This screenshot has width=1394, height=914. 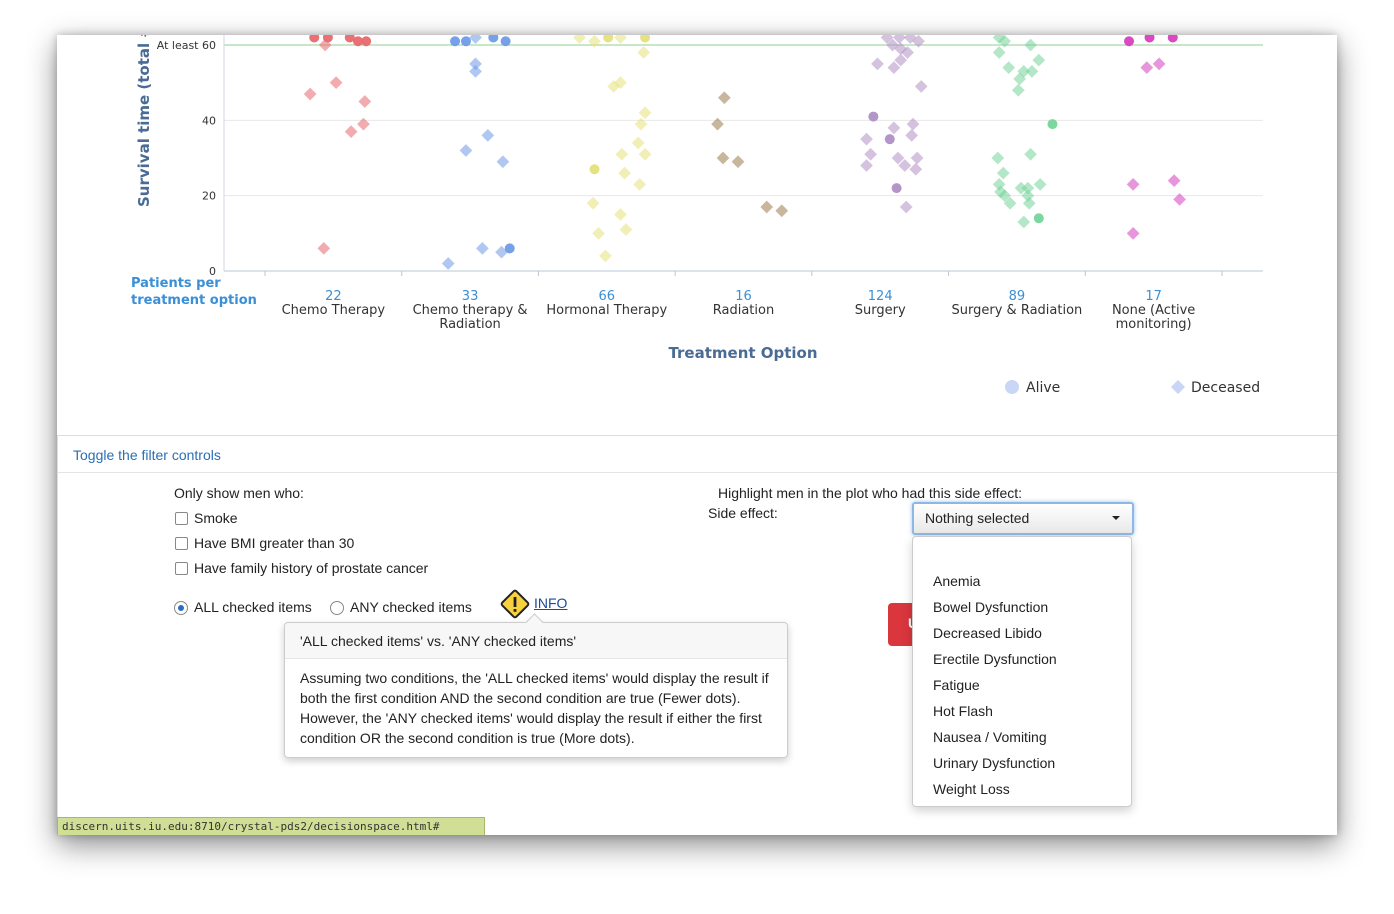 I want to click on all-checked-radio-label: ALL checked items, so click(x=253, y=607).